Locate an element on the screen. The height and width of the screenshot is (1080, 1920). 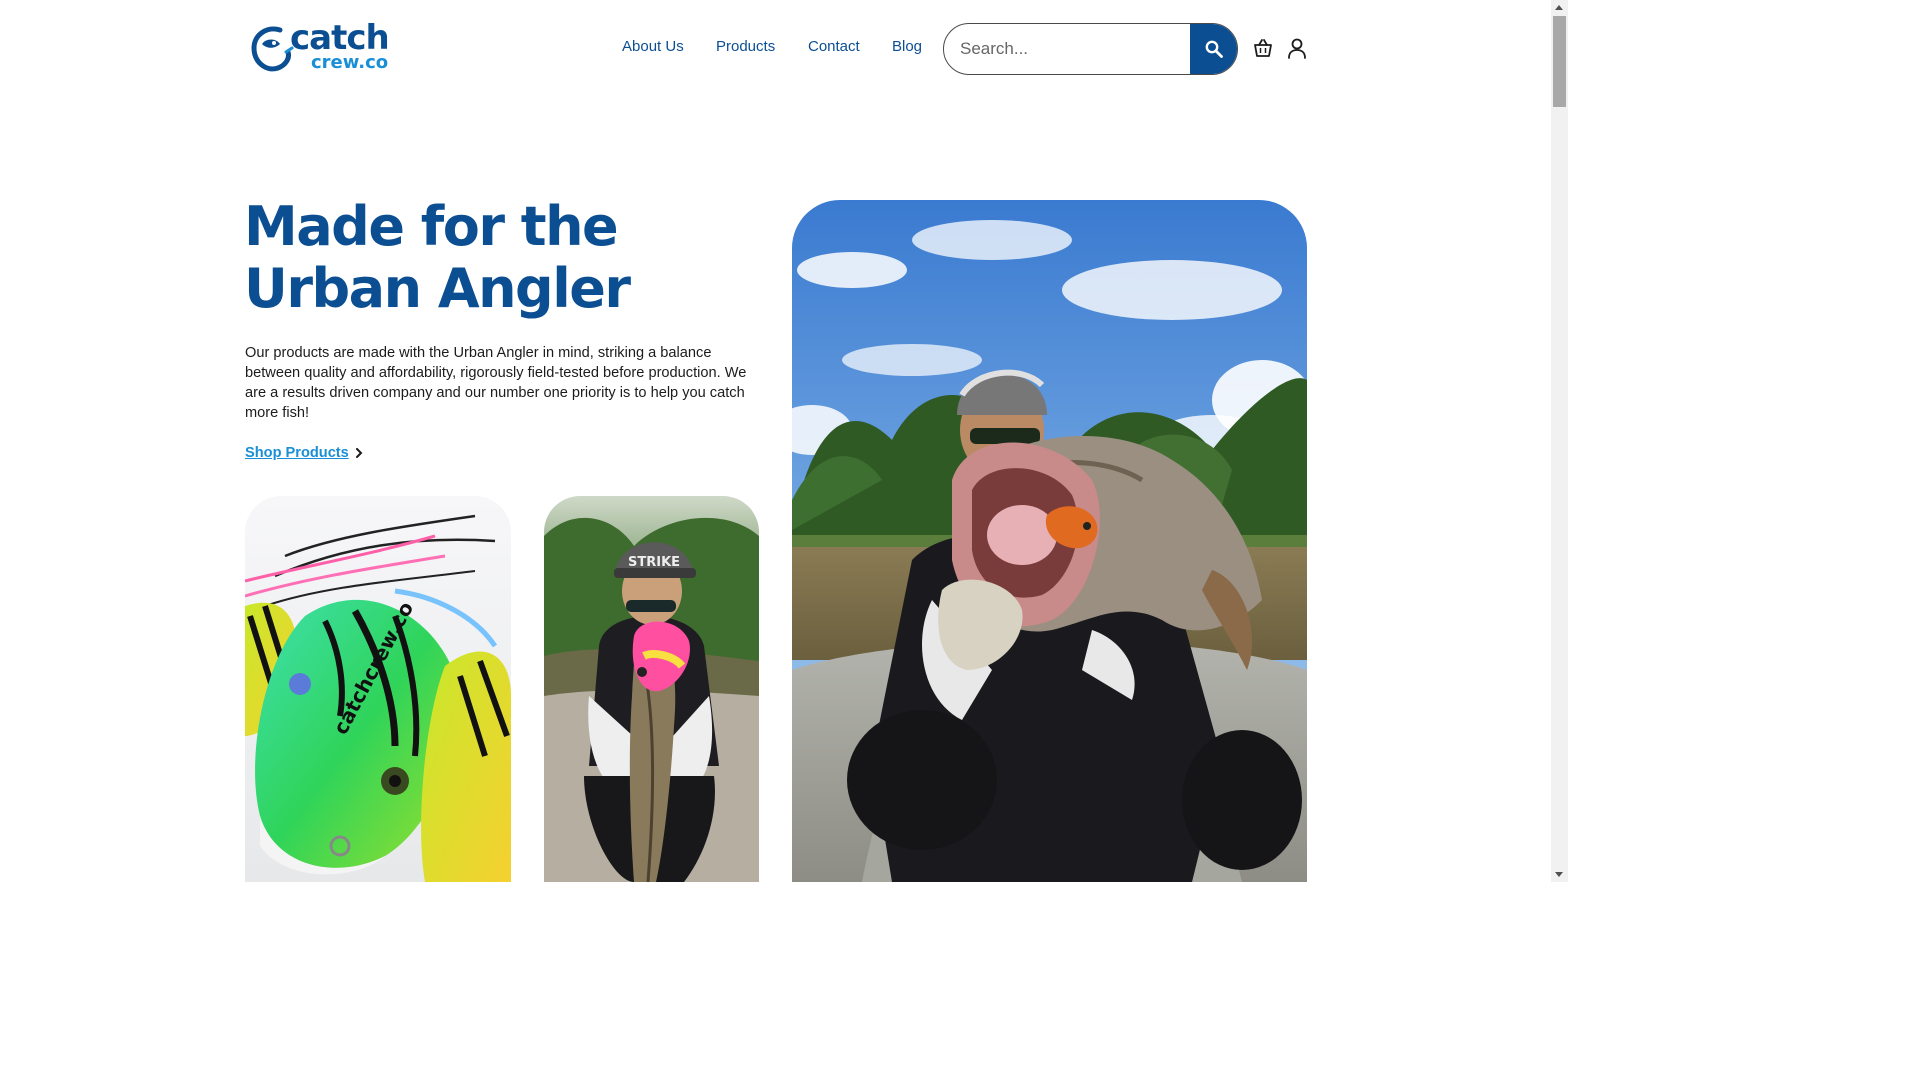
shop-products-label: Shop Products is located at coordinates (297, 453).